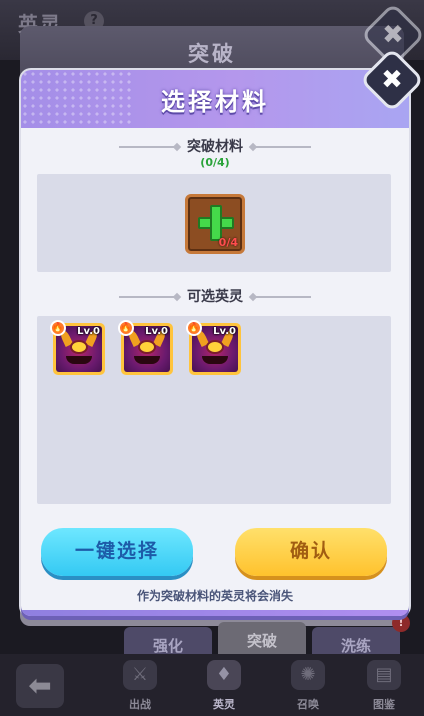  I want to click on dialog-header: 选择材料, so click(215, 99).